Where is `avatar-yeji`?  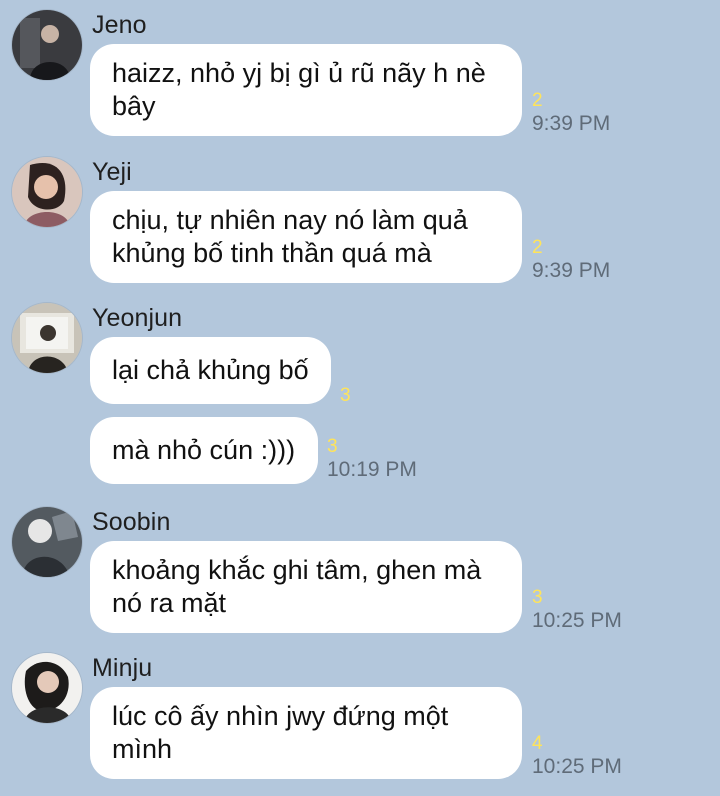 avatar-yeji is located at coordinates (47, 192).